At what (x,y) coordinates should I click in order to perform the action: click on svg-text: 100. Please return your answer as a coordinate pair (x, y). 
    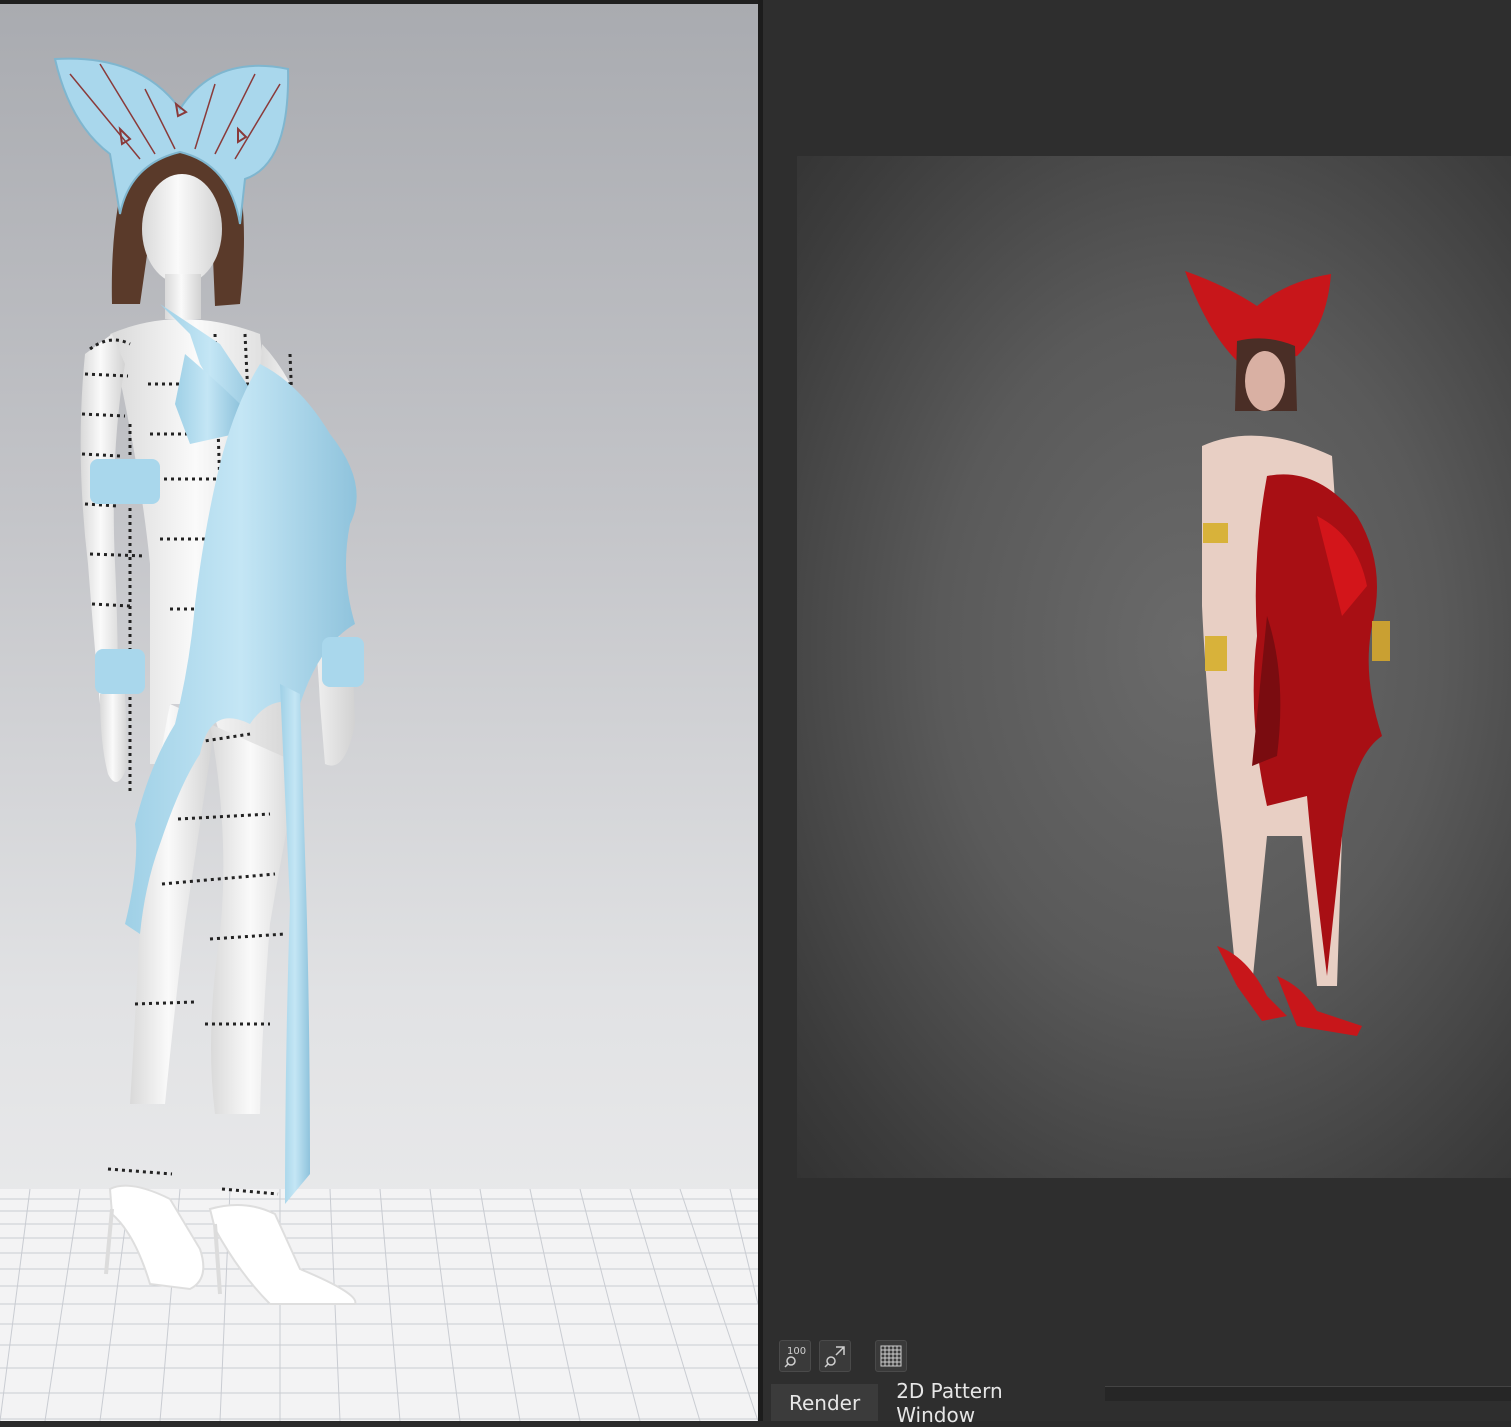
    Looking at the image, I should click on (796, 1351).